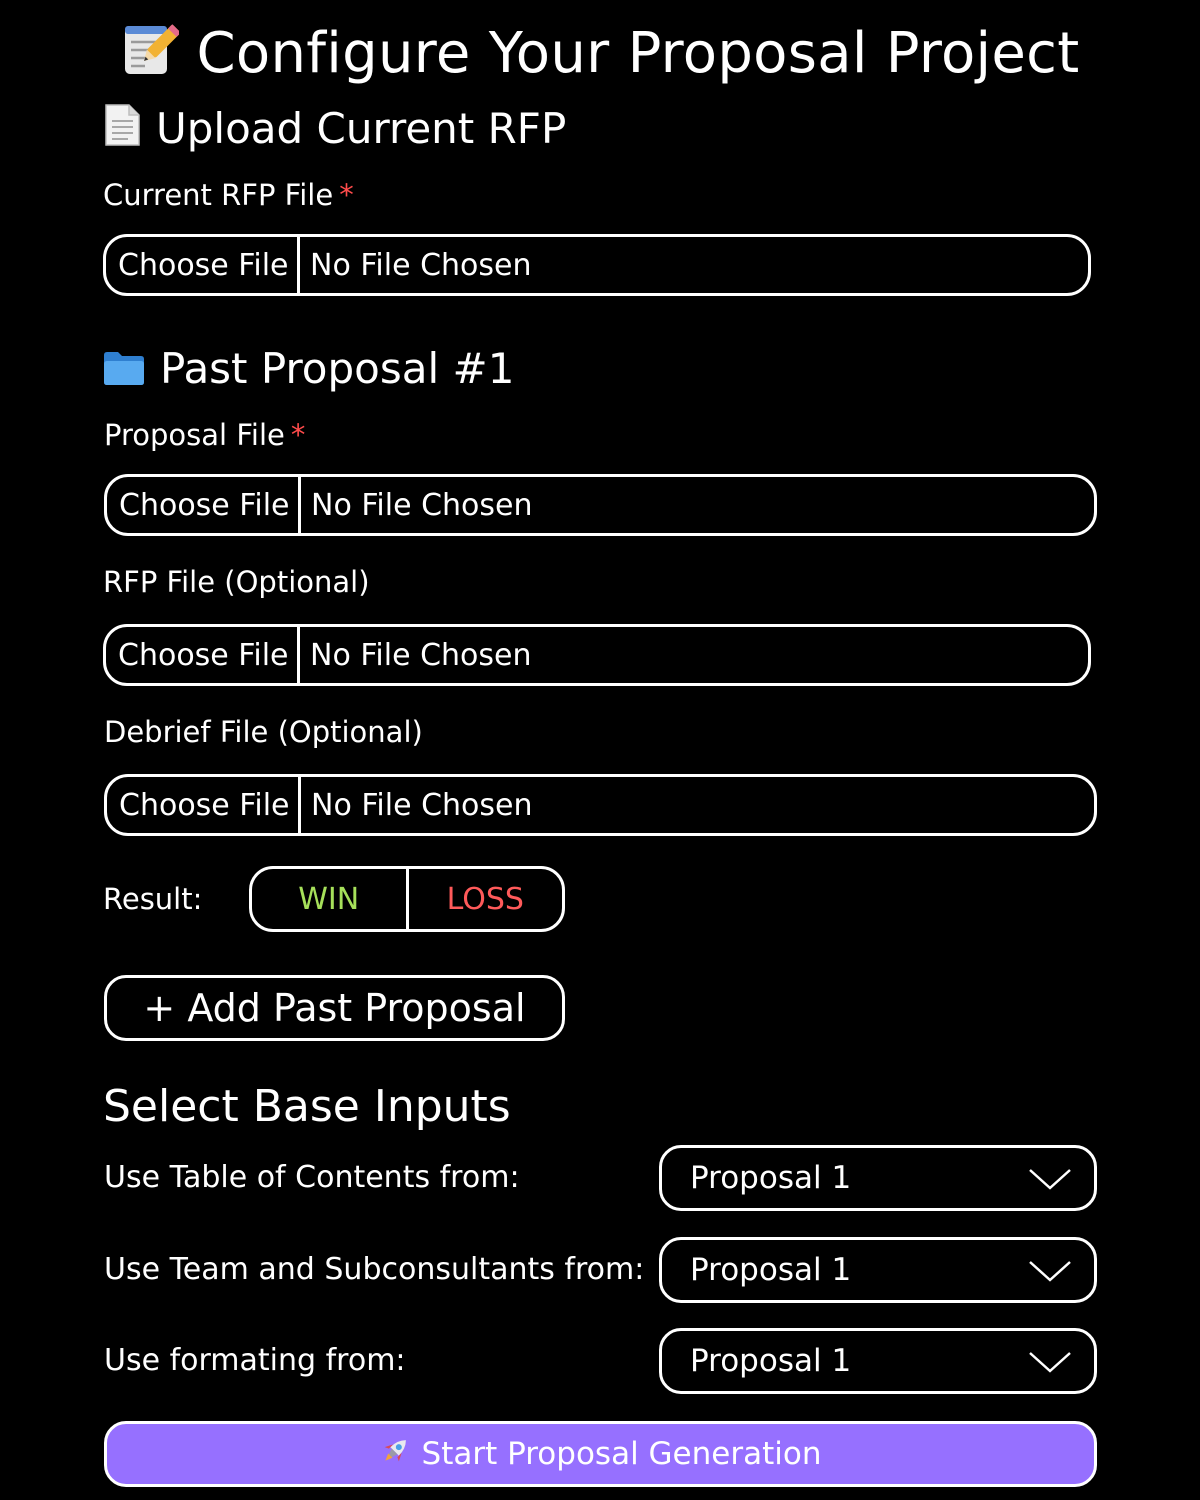  I want to click on upload-current-rfp-heading: Upload Current RFP, so click(334, 131).